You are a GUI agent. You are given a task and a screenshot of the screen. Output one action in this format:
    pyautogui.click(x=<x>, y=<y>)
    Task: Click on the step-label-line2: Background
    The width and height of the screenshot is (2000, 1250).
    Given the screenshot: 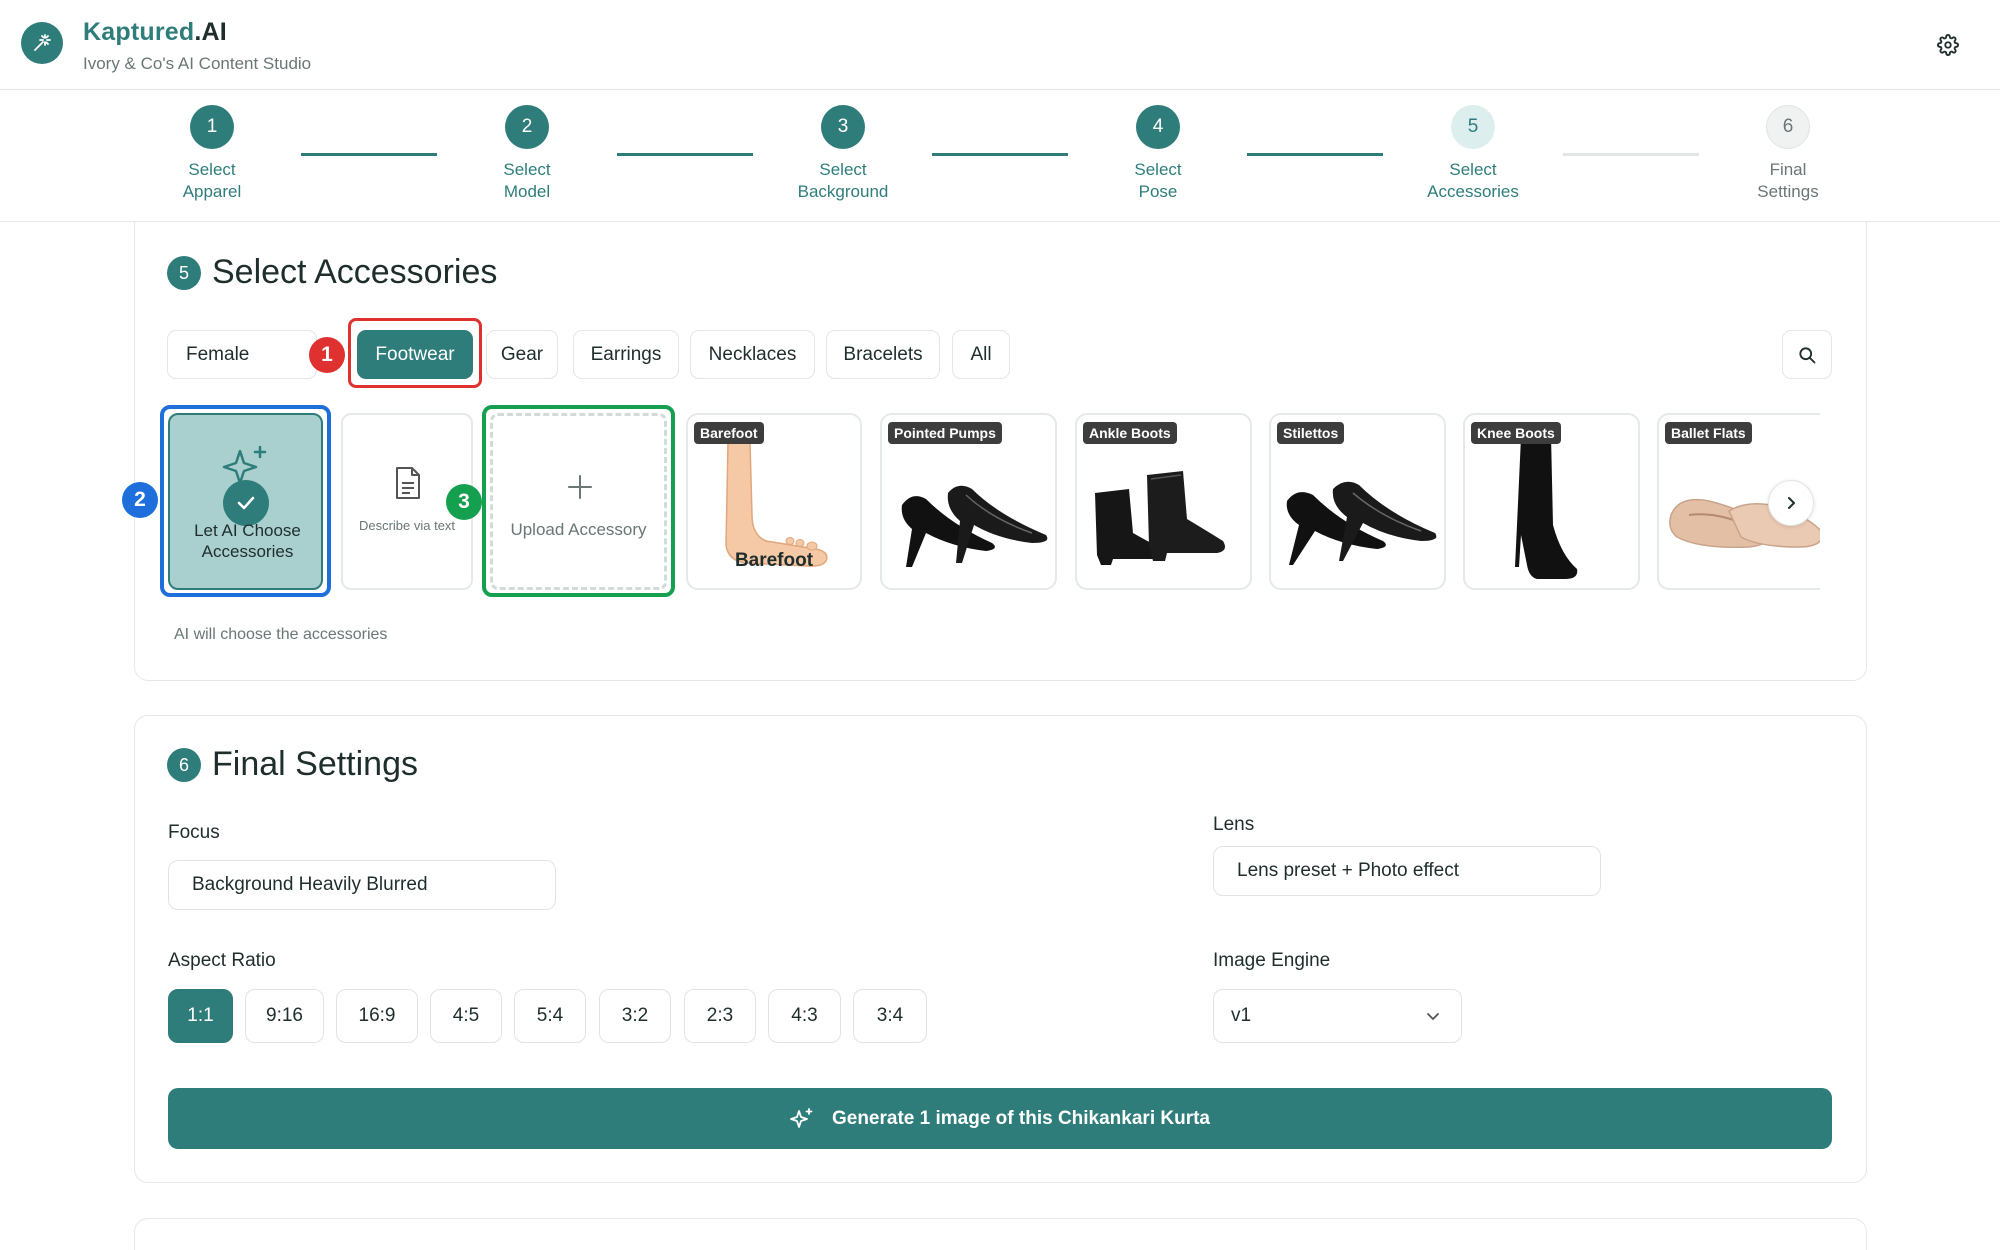 What is the action you would take?
    pyautogui.click(x=843, y=191)
    